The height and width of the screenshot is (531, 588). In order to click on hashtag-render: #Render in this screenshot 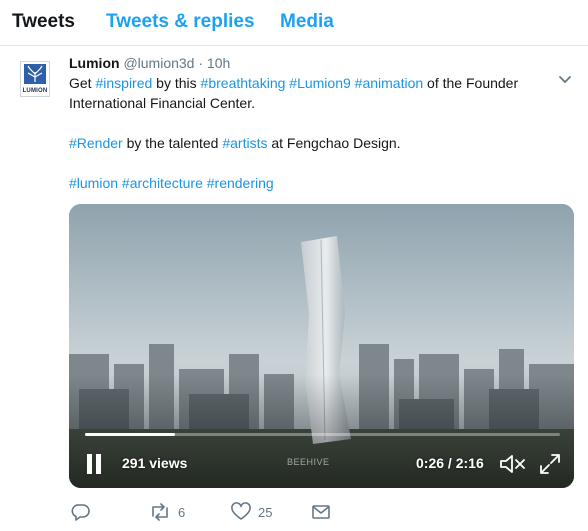, I will do `click(96, 143)`.